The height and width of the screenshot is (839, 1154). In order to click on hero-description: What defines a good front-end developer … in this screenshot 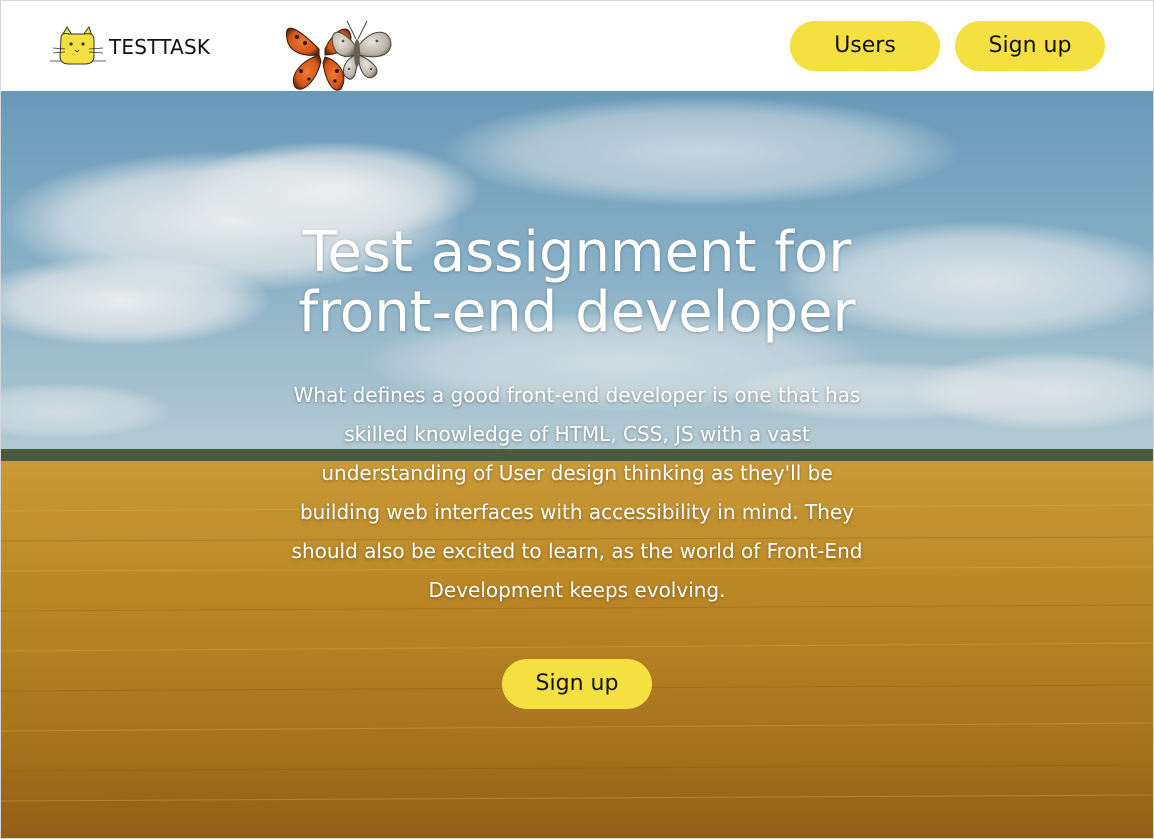, I will do `click(577, 492)`.